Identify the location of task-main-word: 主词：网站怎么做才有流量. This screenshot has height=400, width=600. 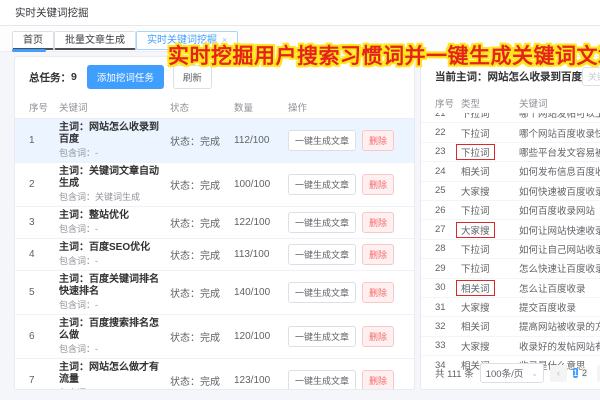
(109, 373).